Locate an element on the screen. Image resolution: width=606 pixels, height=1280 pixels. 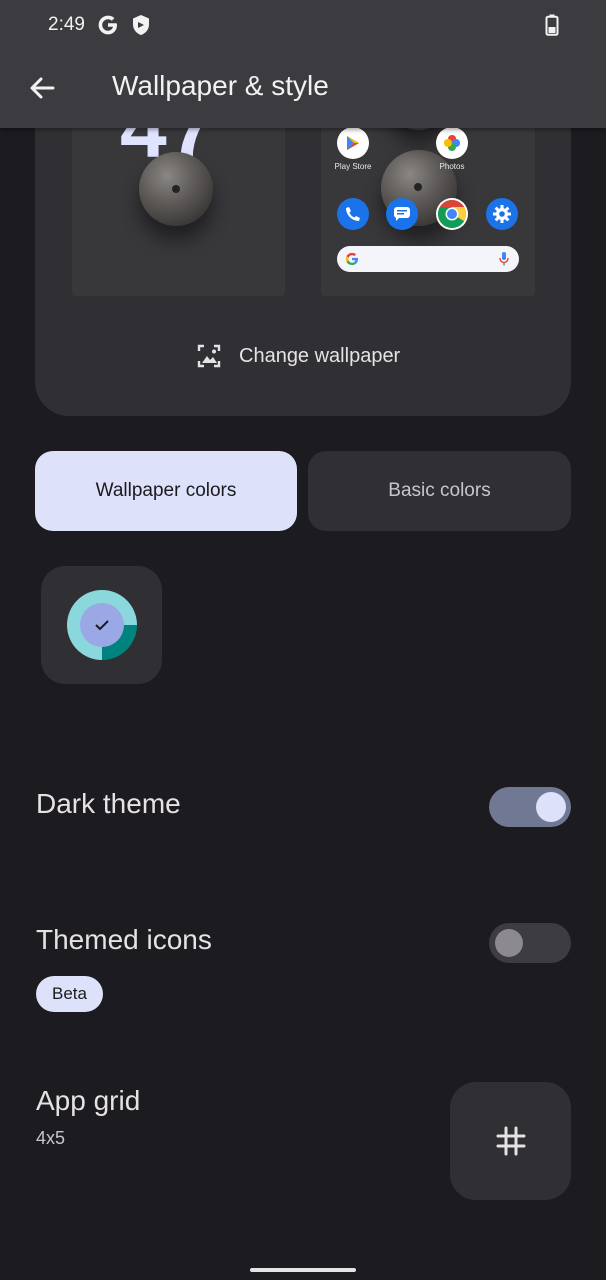
app-top-bar: 2:49 Wallpaper & style is located at coordinates (303, 64).